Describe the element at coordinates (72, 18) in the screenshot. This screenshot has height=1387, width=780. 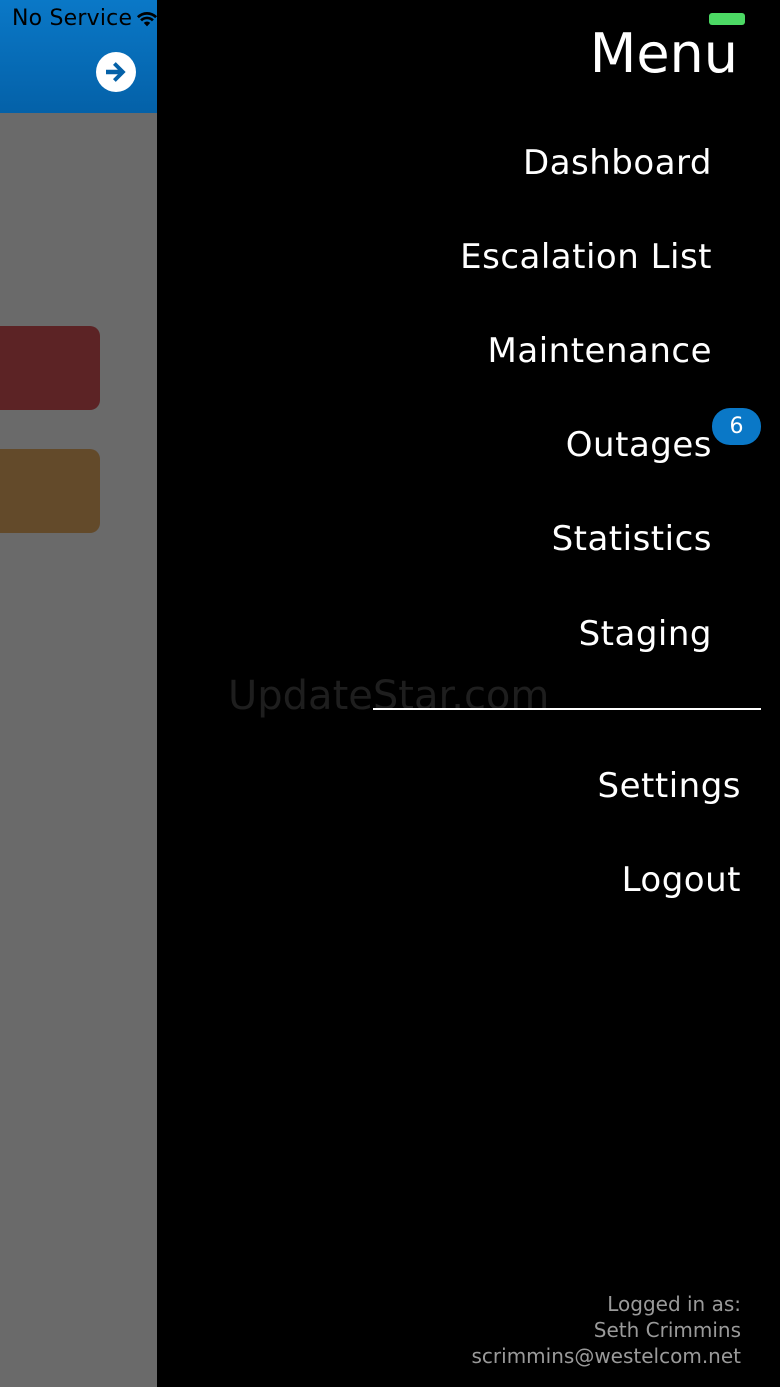
I see `carrier-status: No Service` at that location.